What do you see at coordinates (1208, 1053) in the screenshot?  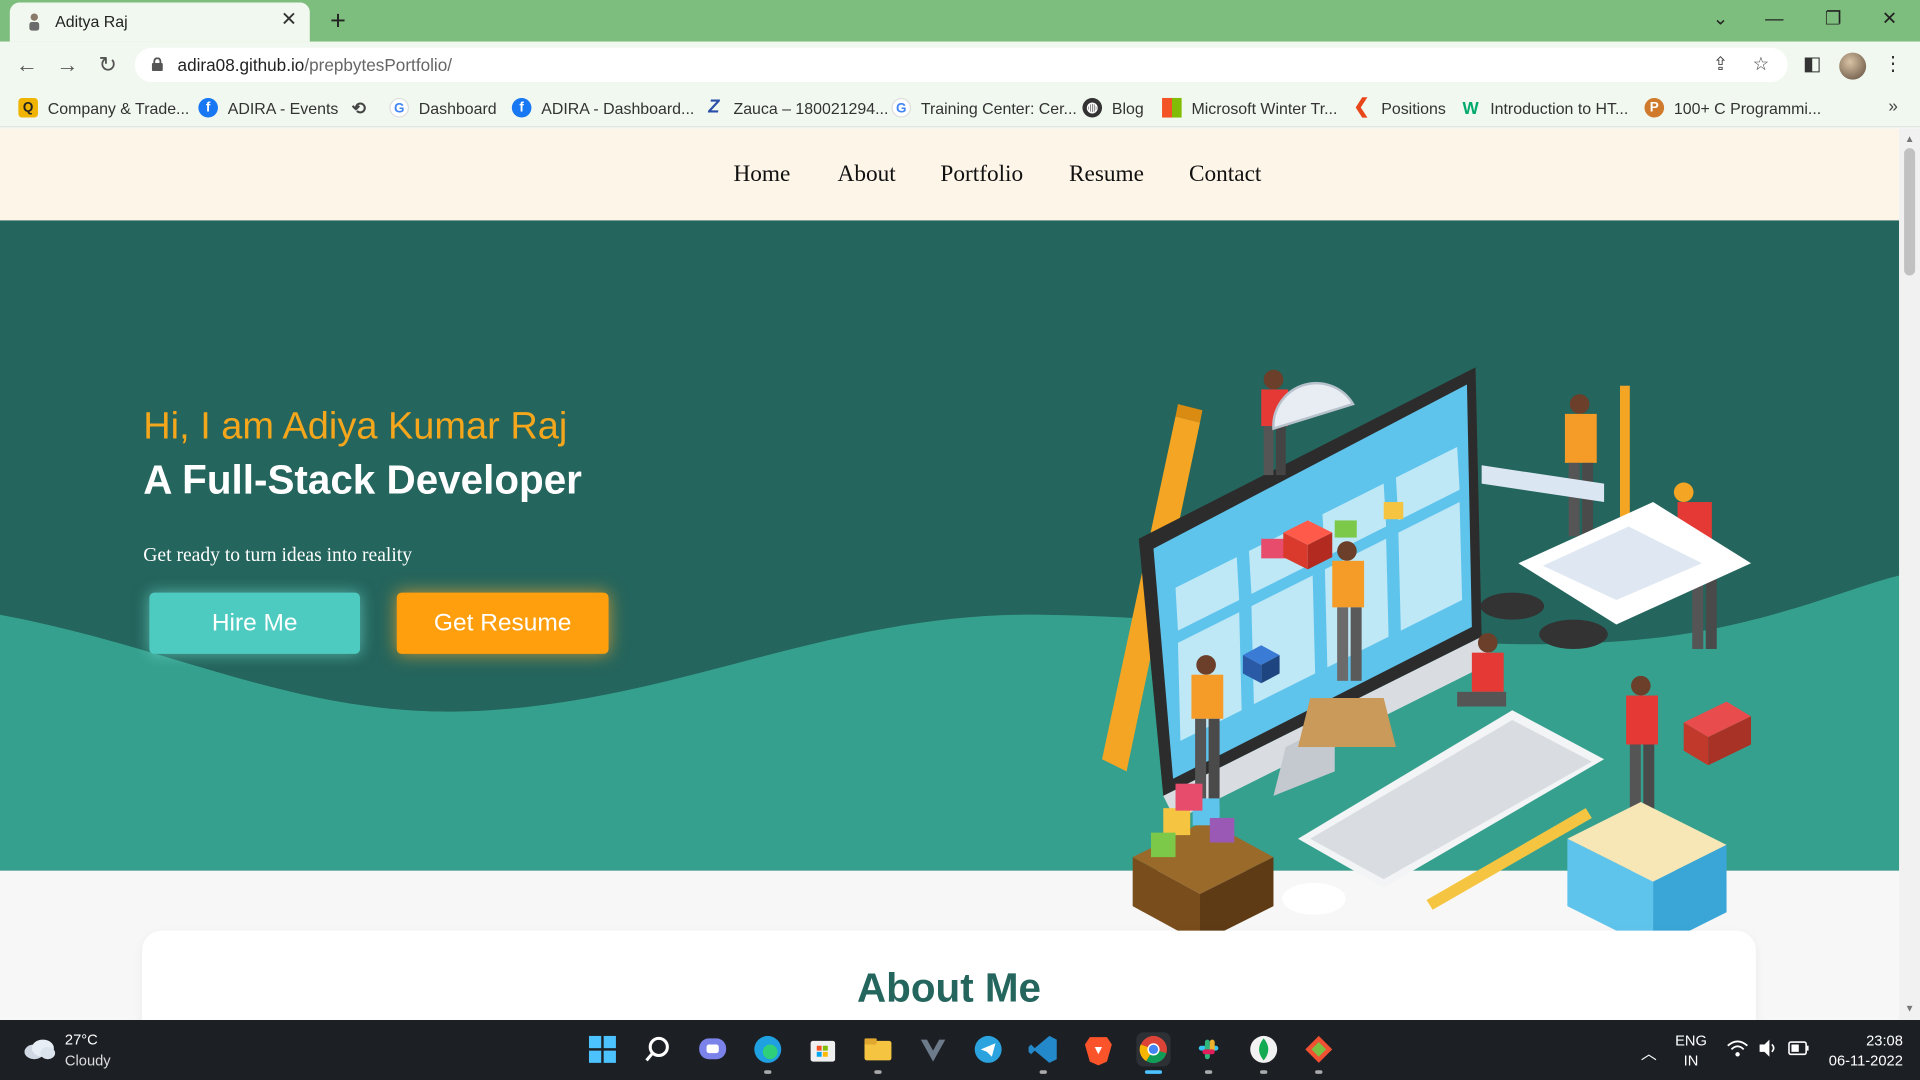 I see `slack-icon` at bounding box center [1208, 1053].